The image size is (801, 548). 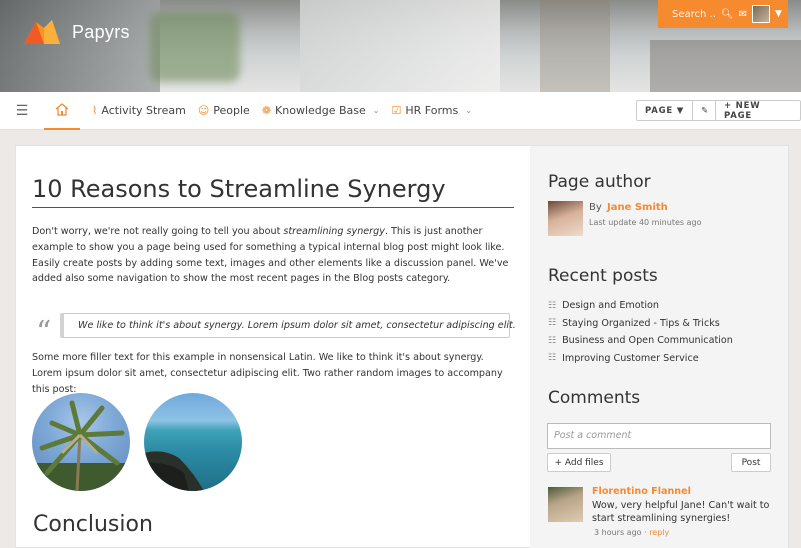 I want to click on page-menu-button: PAGE ▼, so click(x=664, y=110).